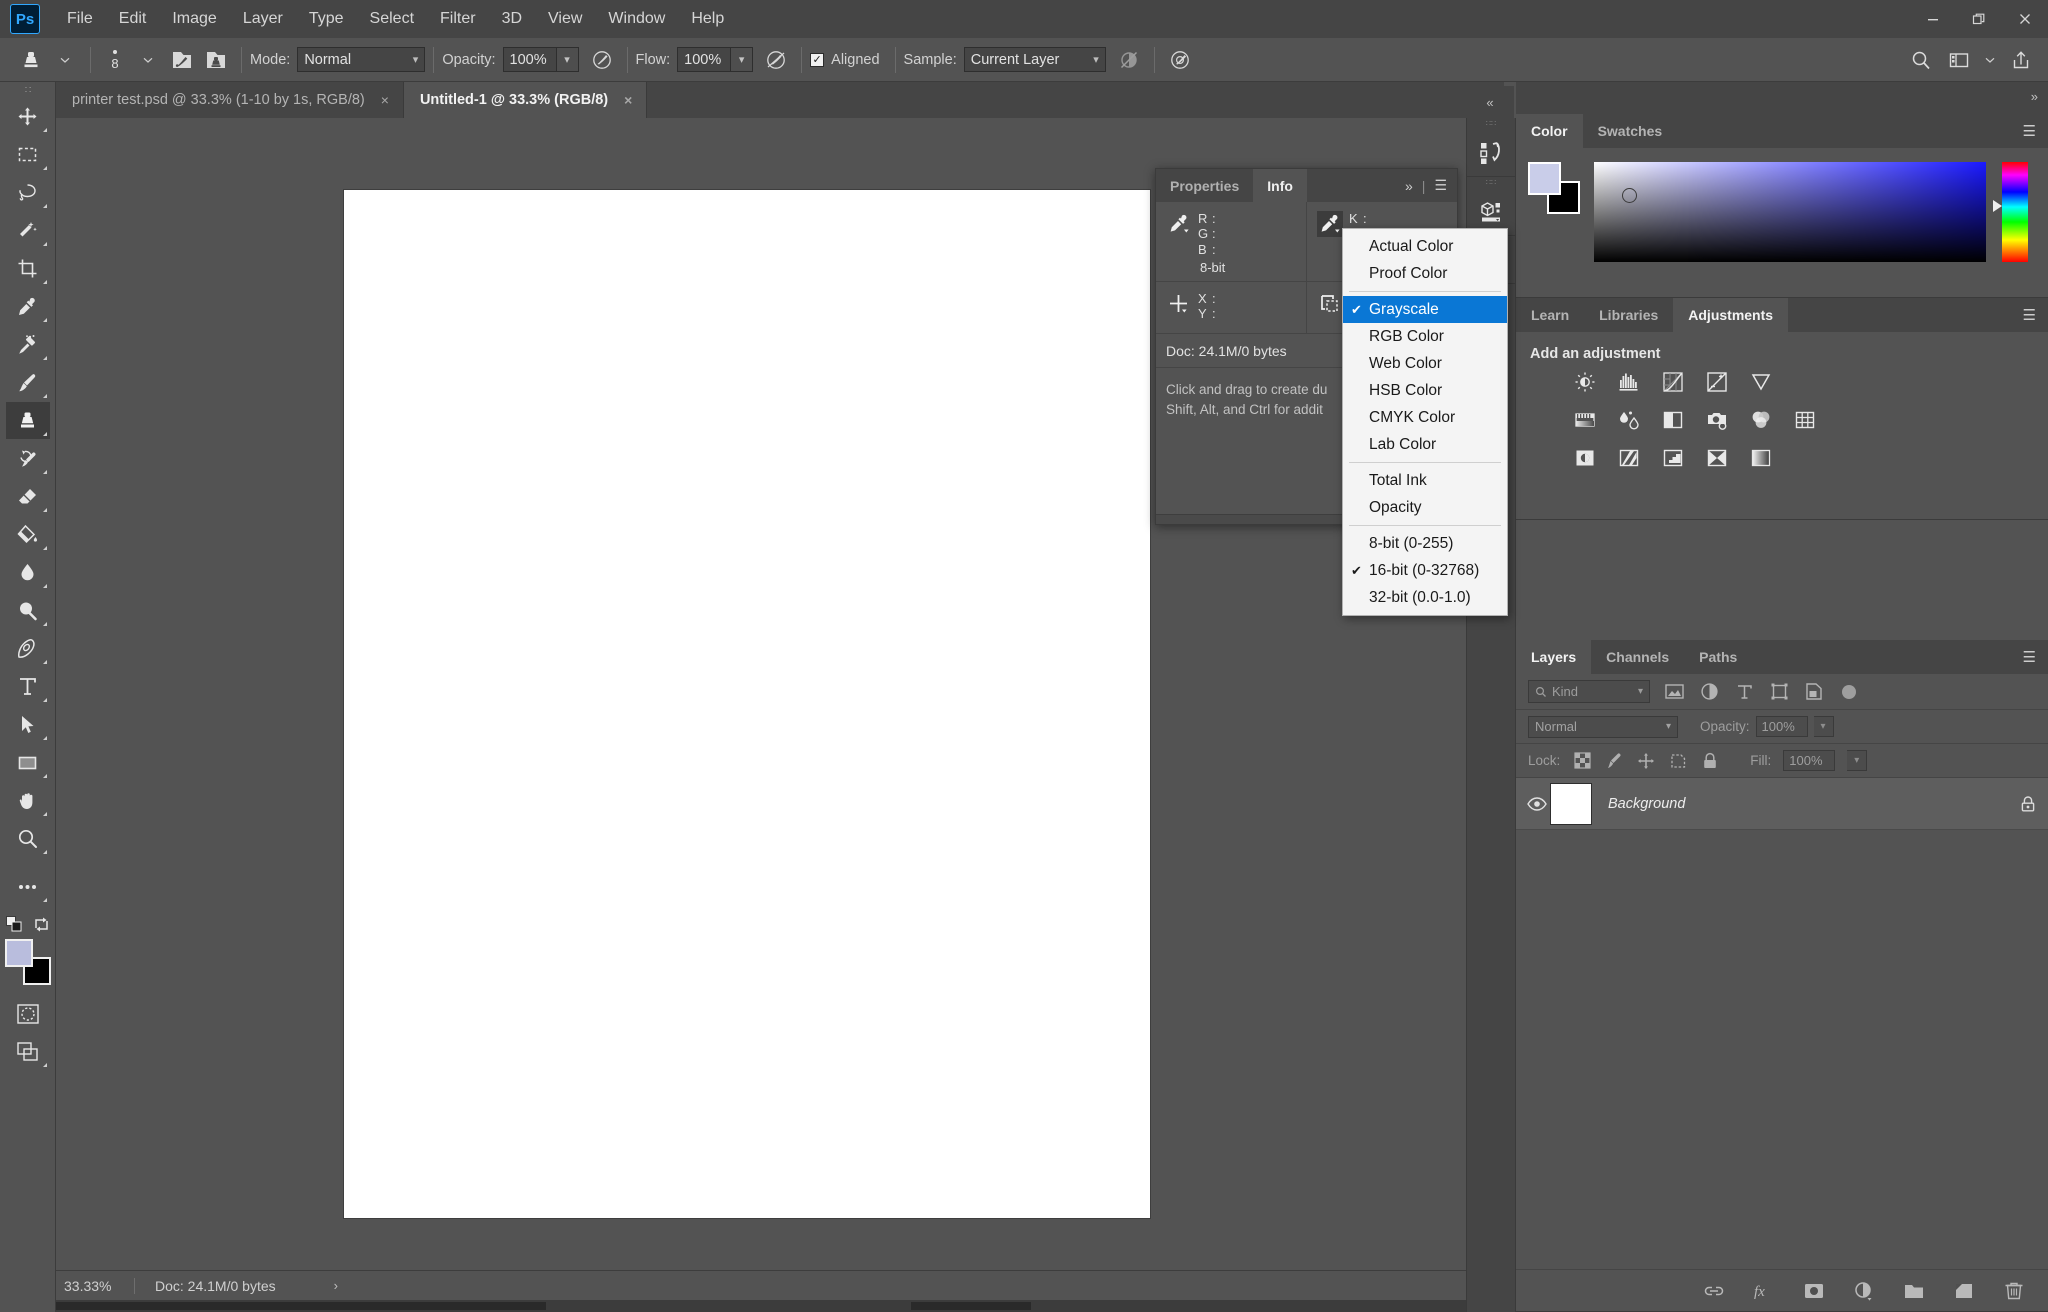 The image size is (2048, 1312). Describe the element at coordinates (1629, 458) in the screenshot. I see `posterize-icon` at that location.